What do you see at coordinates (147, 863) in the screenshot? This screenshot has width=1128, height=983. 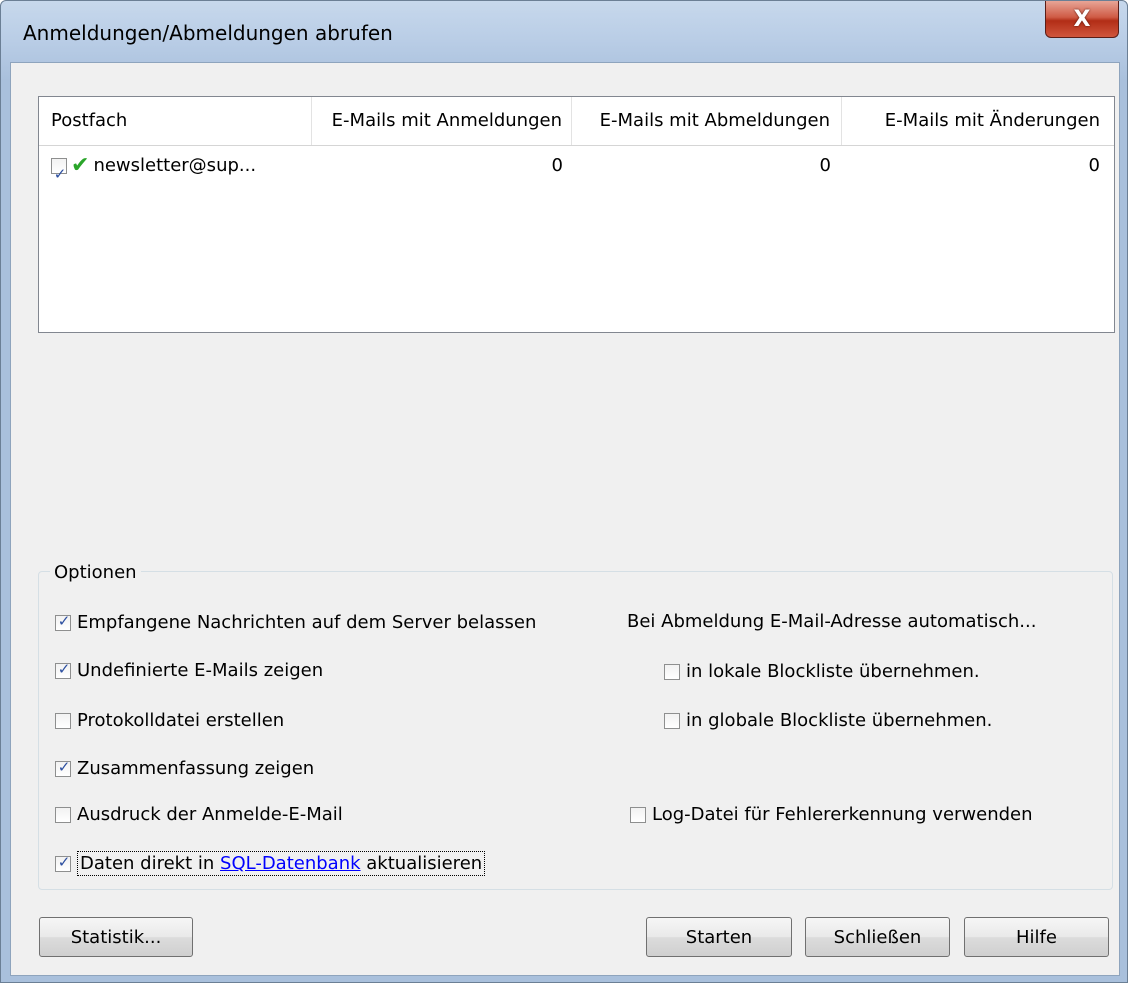 I see `sql-prefix: Daten direkt in` at bounding box center [147, 863].